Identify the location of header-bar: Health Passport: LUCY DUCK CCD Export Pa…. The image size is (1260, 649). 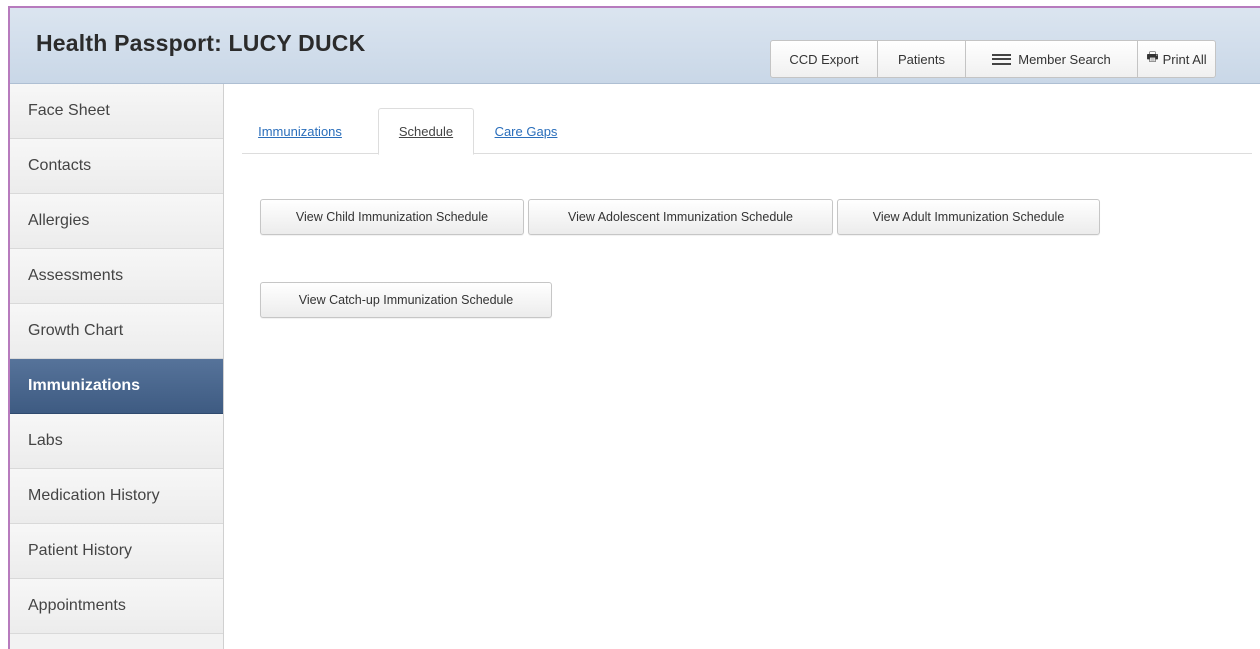
(635, 46).